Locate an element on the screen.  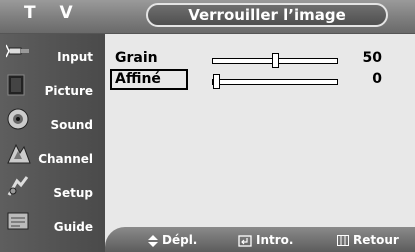
page-title: Verrouiller l’image is located at coordinates (267, 15).